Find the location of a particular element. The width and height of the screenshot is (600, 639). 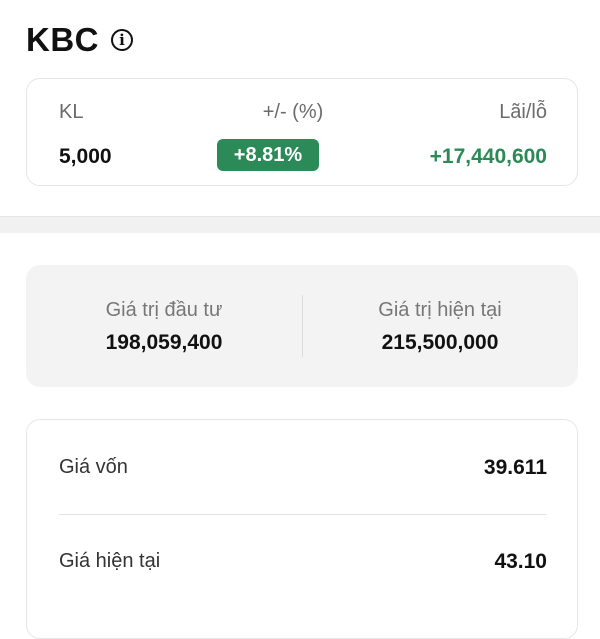

invest-value: 198,059,400 is located at coordinates (164, 342).